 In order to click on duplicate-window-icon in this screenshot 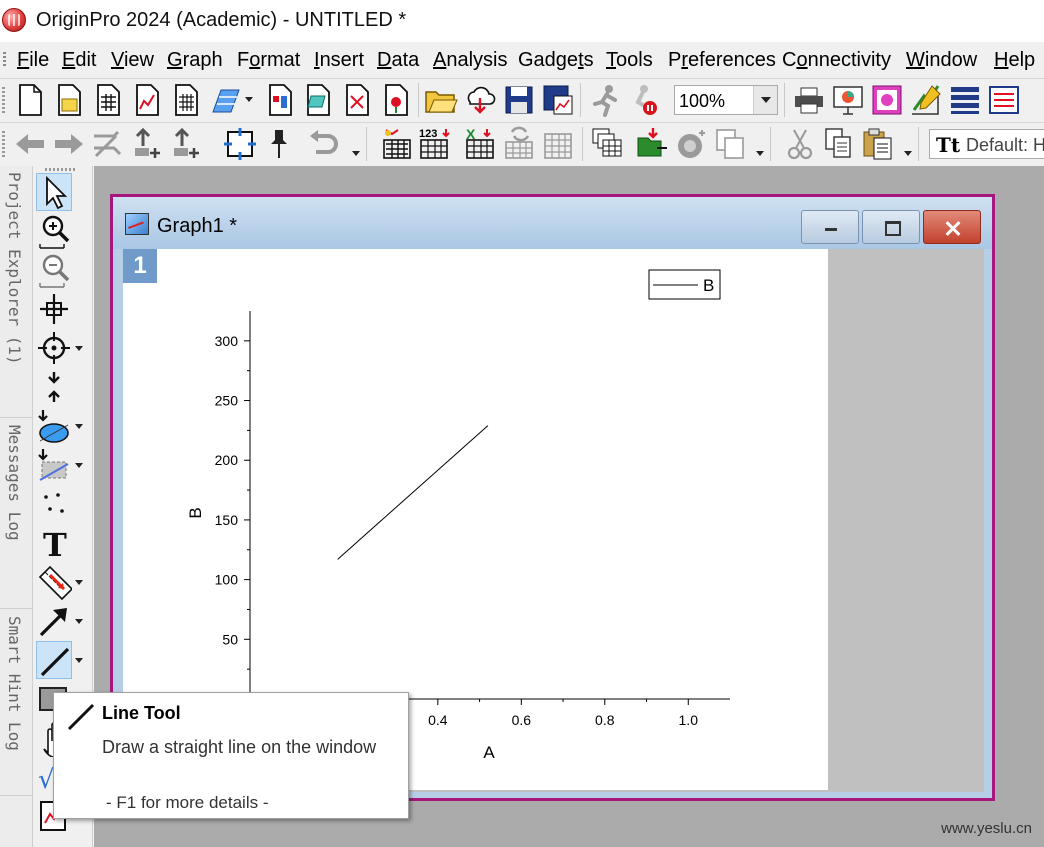, I will do `click(608, 144)`.